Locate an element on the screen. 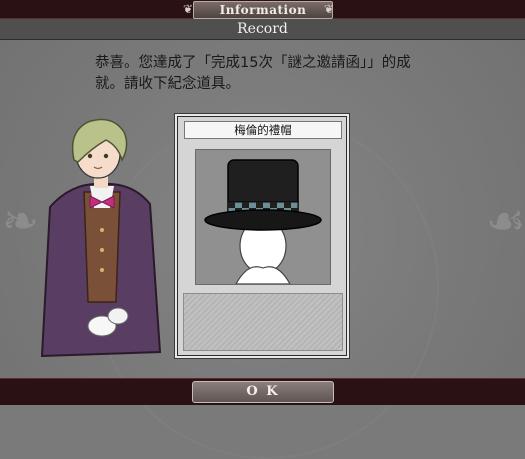  hat-brim is located at coordinates (263, 220).